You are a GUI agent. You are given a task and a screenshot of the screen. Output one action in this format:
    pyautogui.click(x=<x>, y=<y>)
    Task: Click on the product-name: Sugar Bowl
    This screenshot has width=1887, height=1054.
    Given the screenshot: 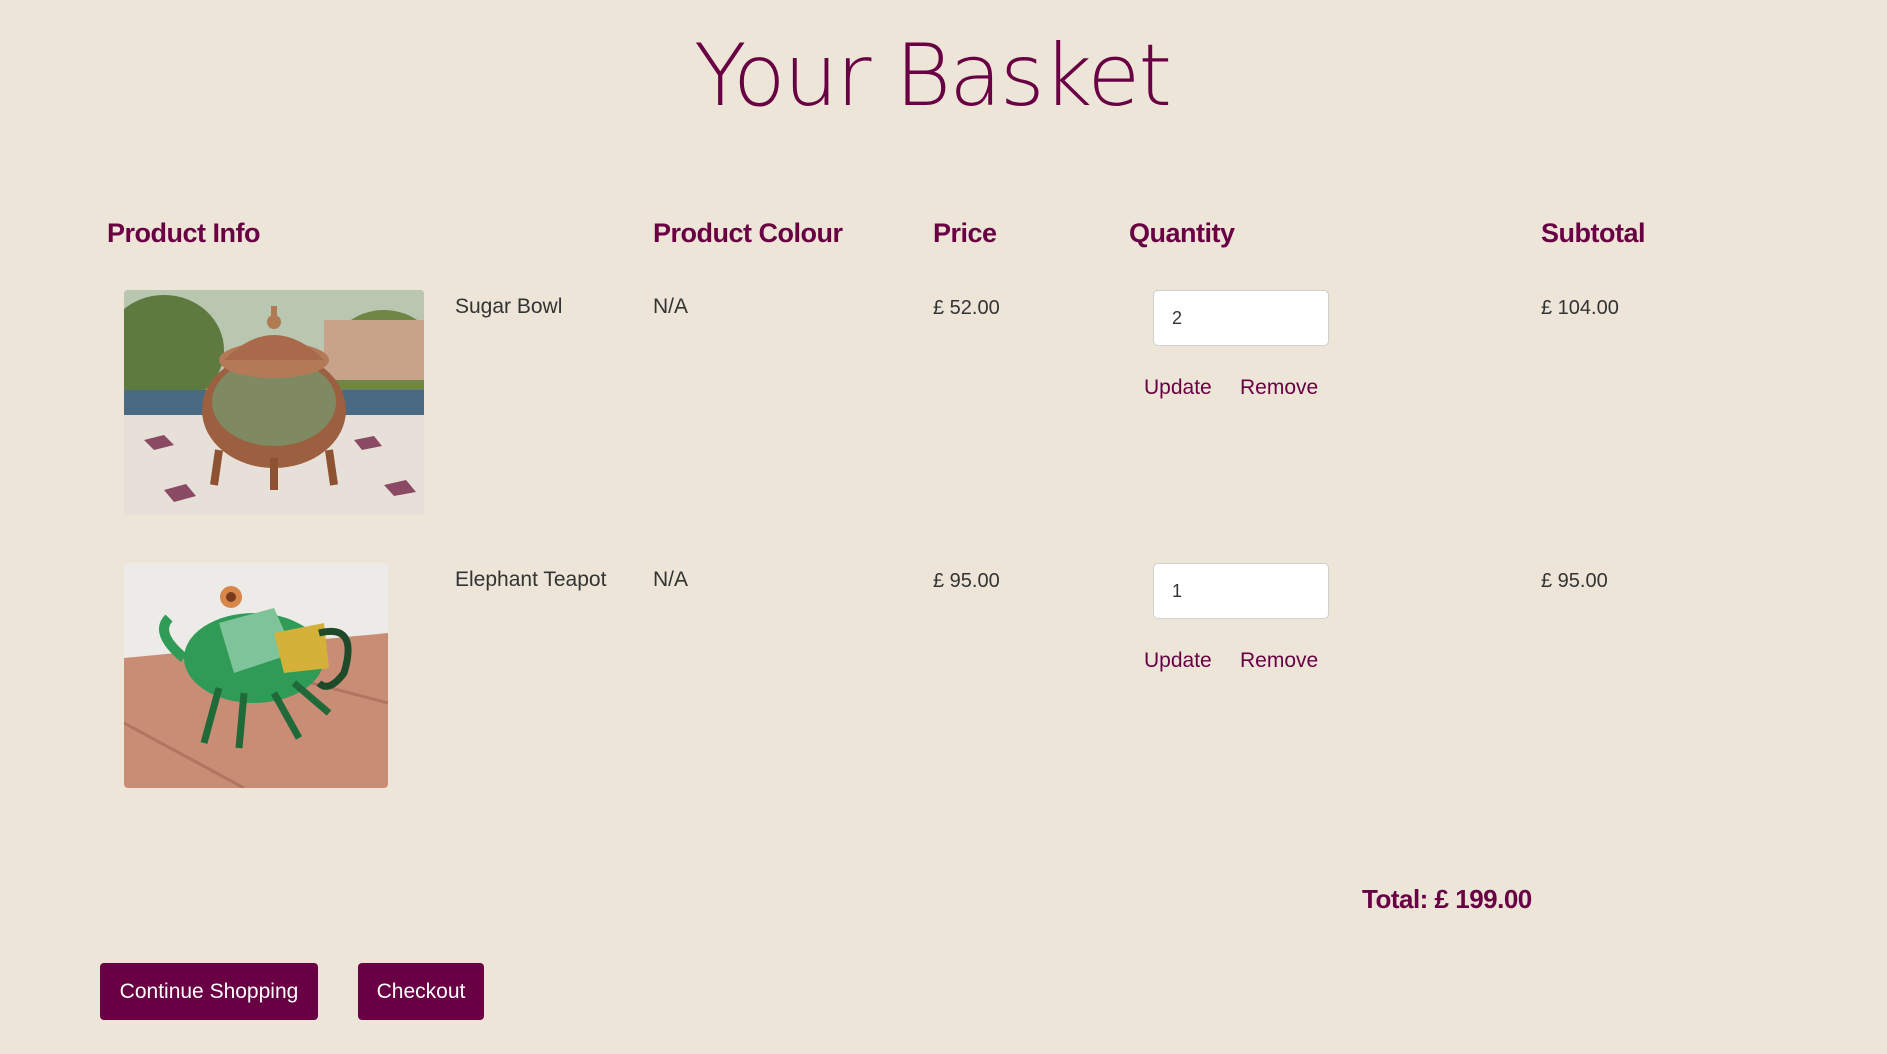 What is the action you would take?
    pyautogui.click(x=509, y=306)
    